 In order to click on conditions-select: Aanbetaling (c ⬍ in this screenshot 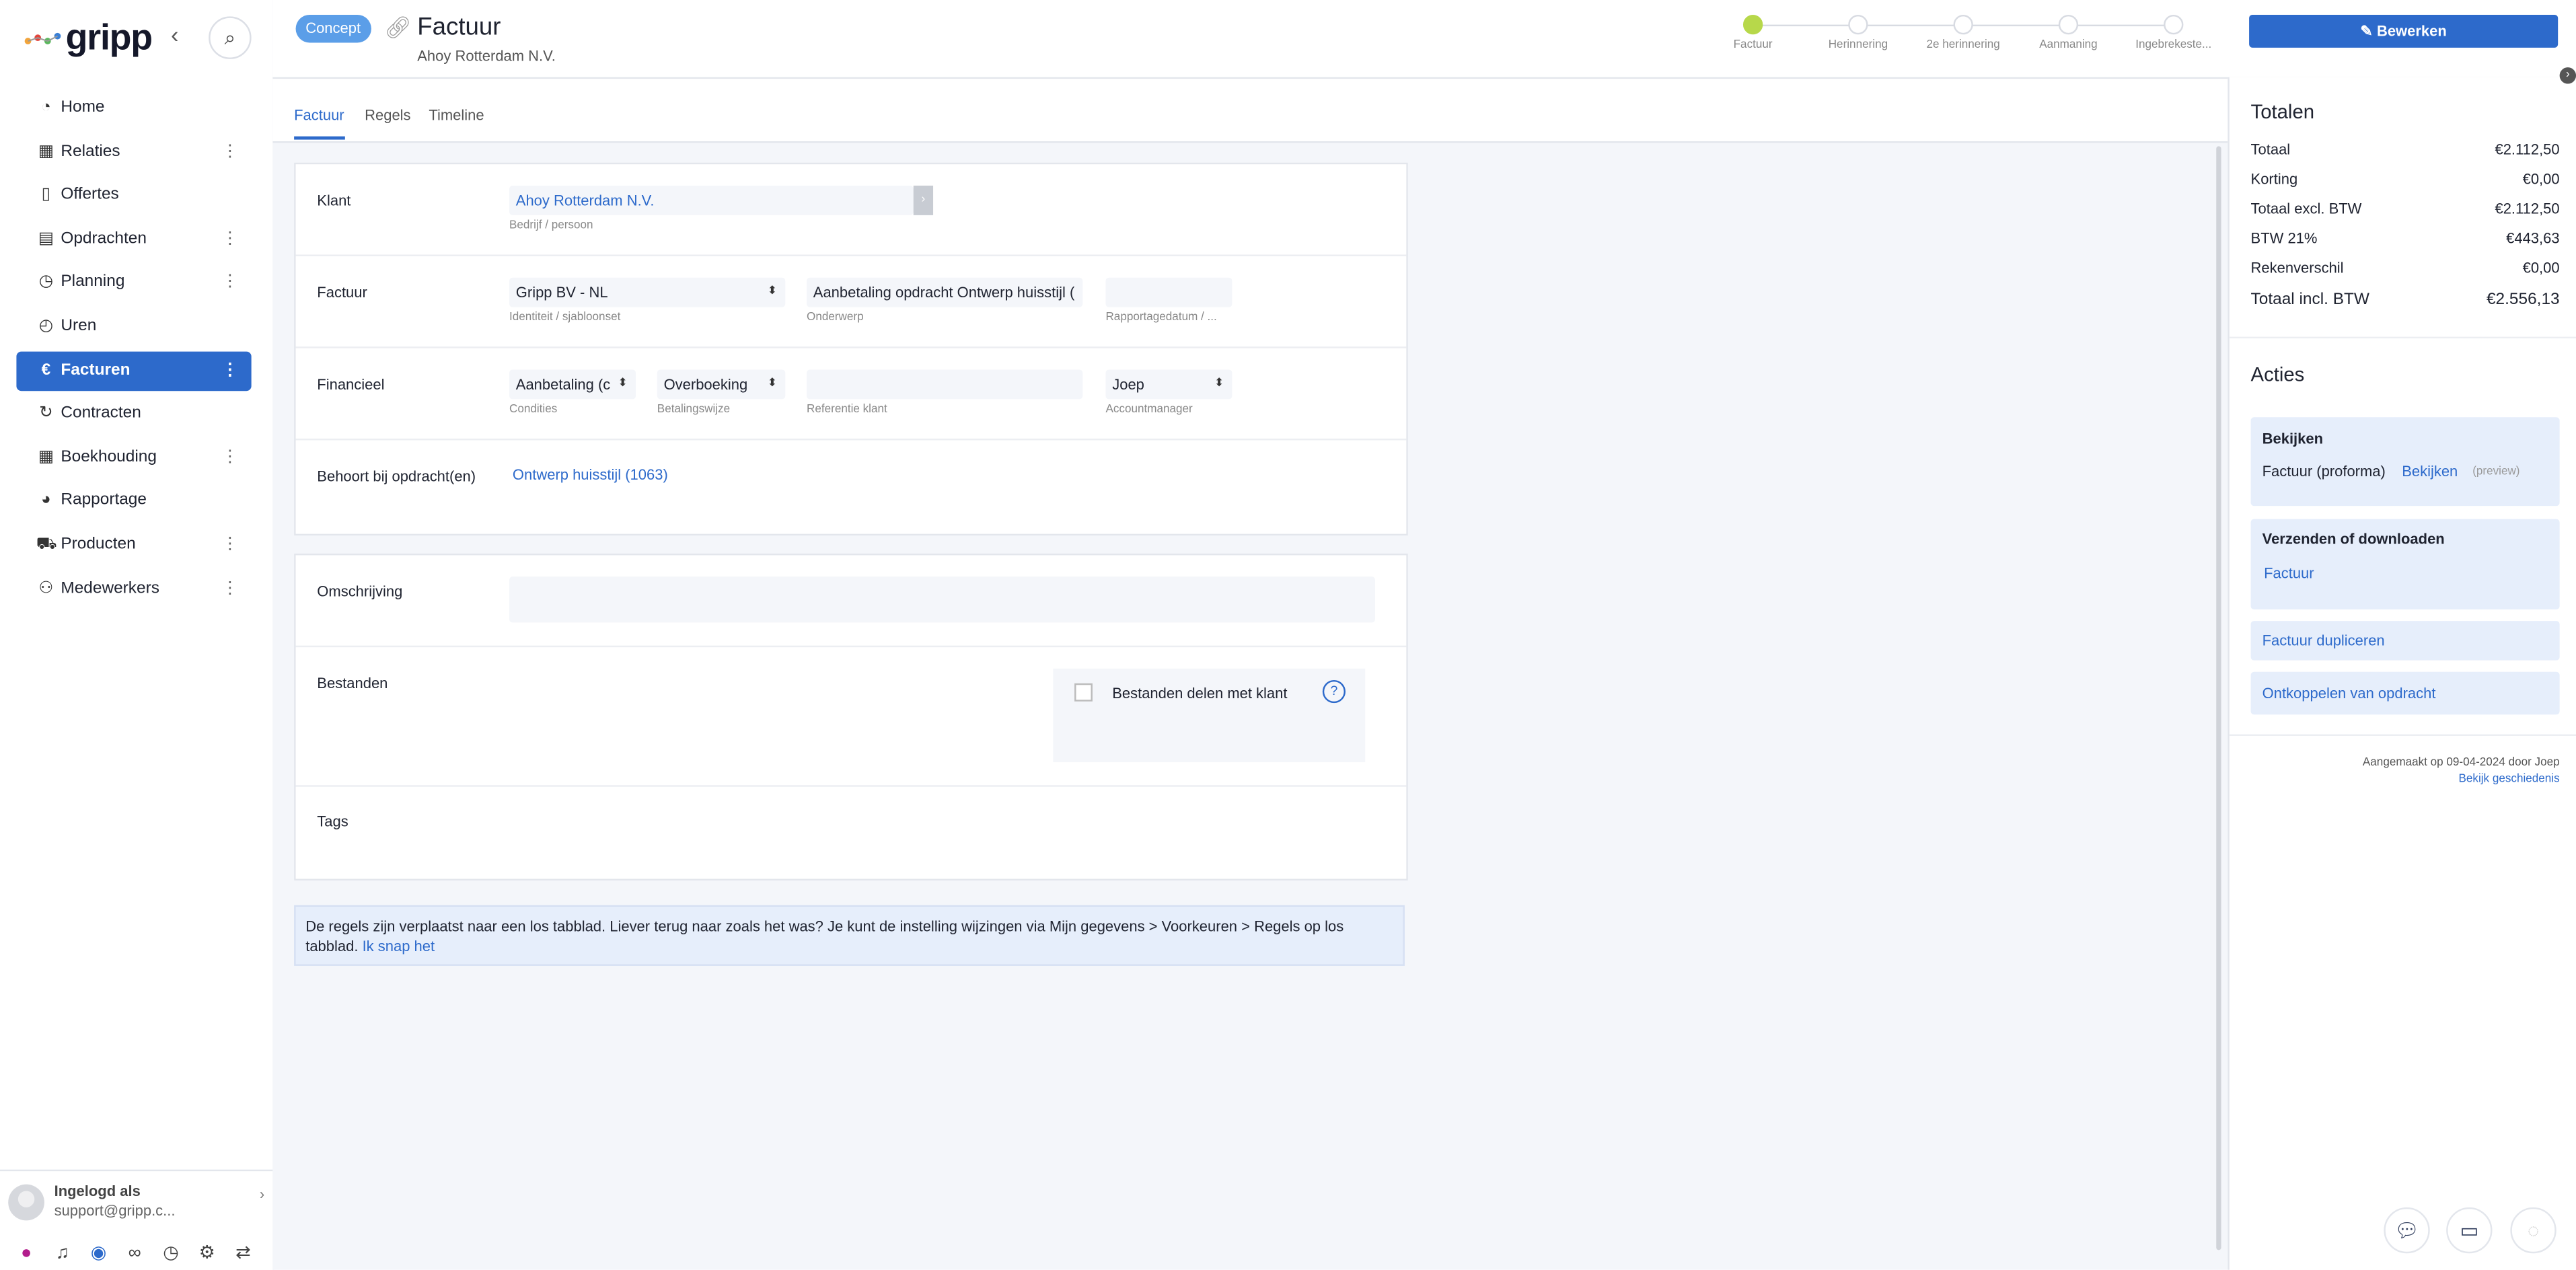, I will do `click(572, 384)`.